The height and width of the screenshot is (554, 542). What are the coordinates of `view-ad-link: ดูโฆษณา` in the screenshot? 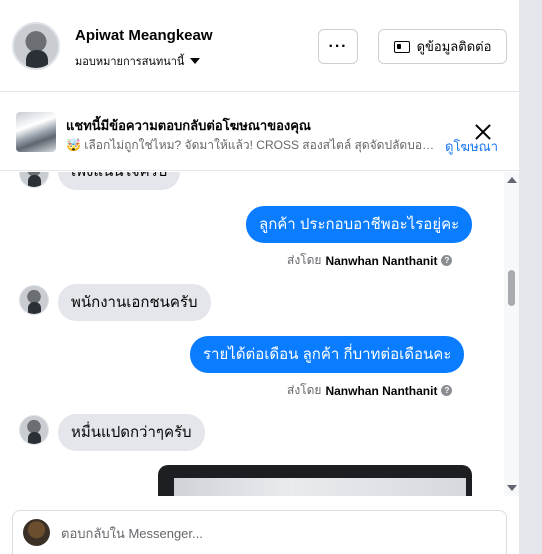 It's located at (471, 146).